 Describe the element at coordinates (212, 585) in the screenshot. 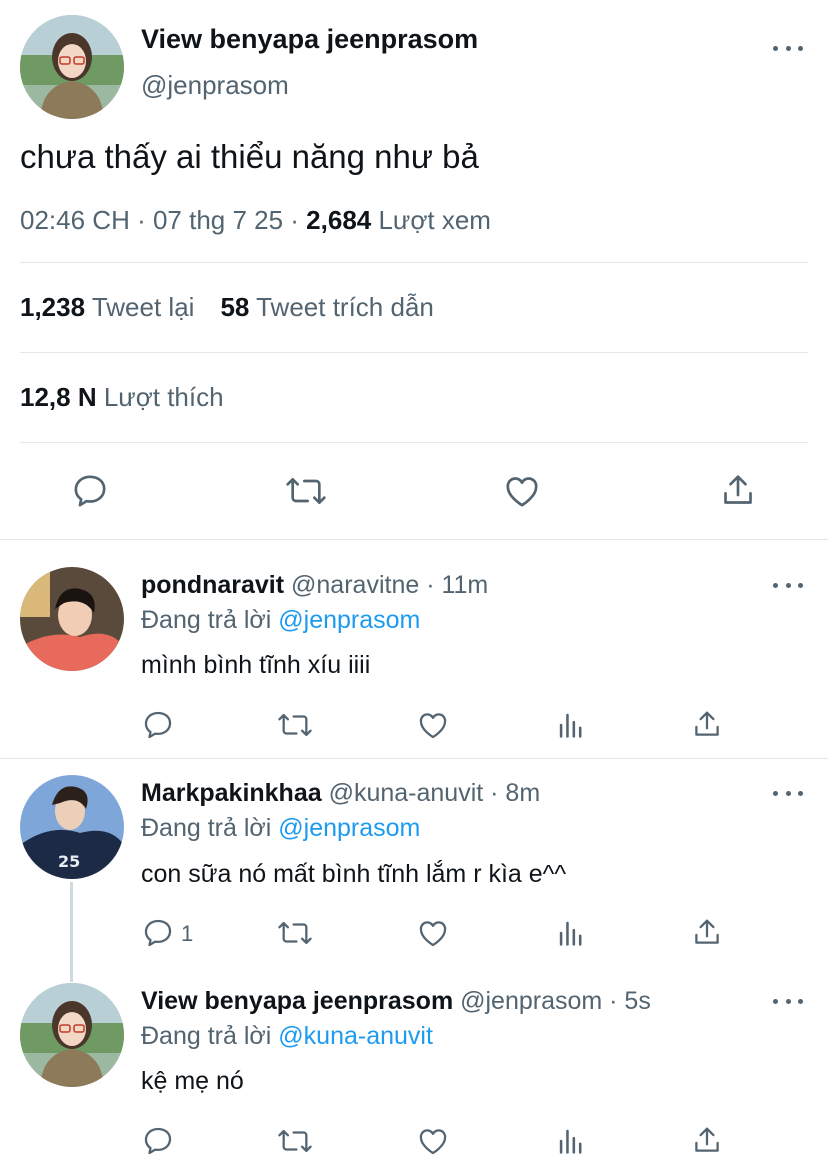

I see `reply-display-name: pondnaravit` at that location.